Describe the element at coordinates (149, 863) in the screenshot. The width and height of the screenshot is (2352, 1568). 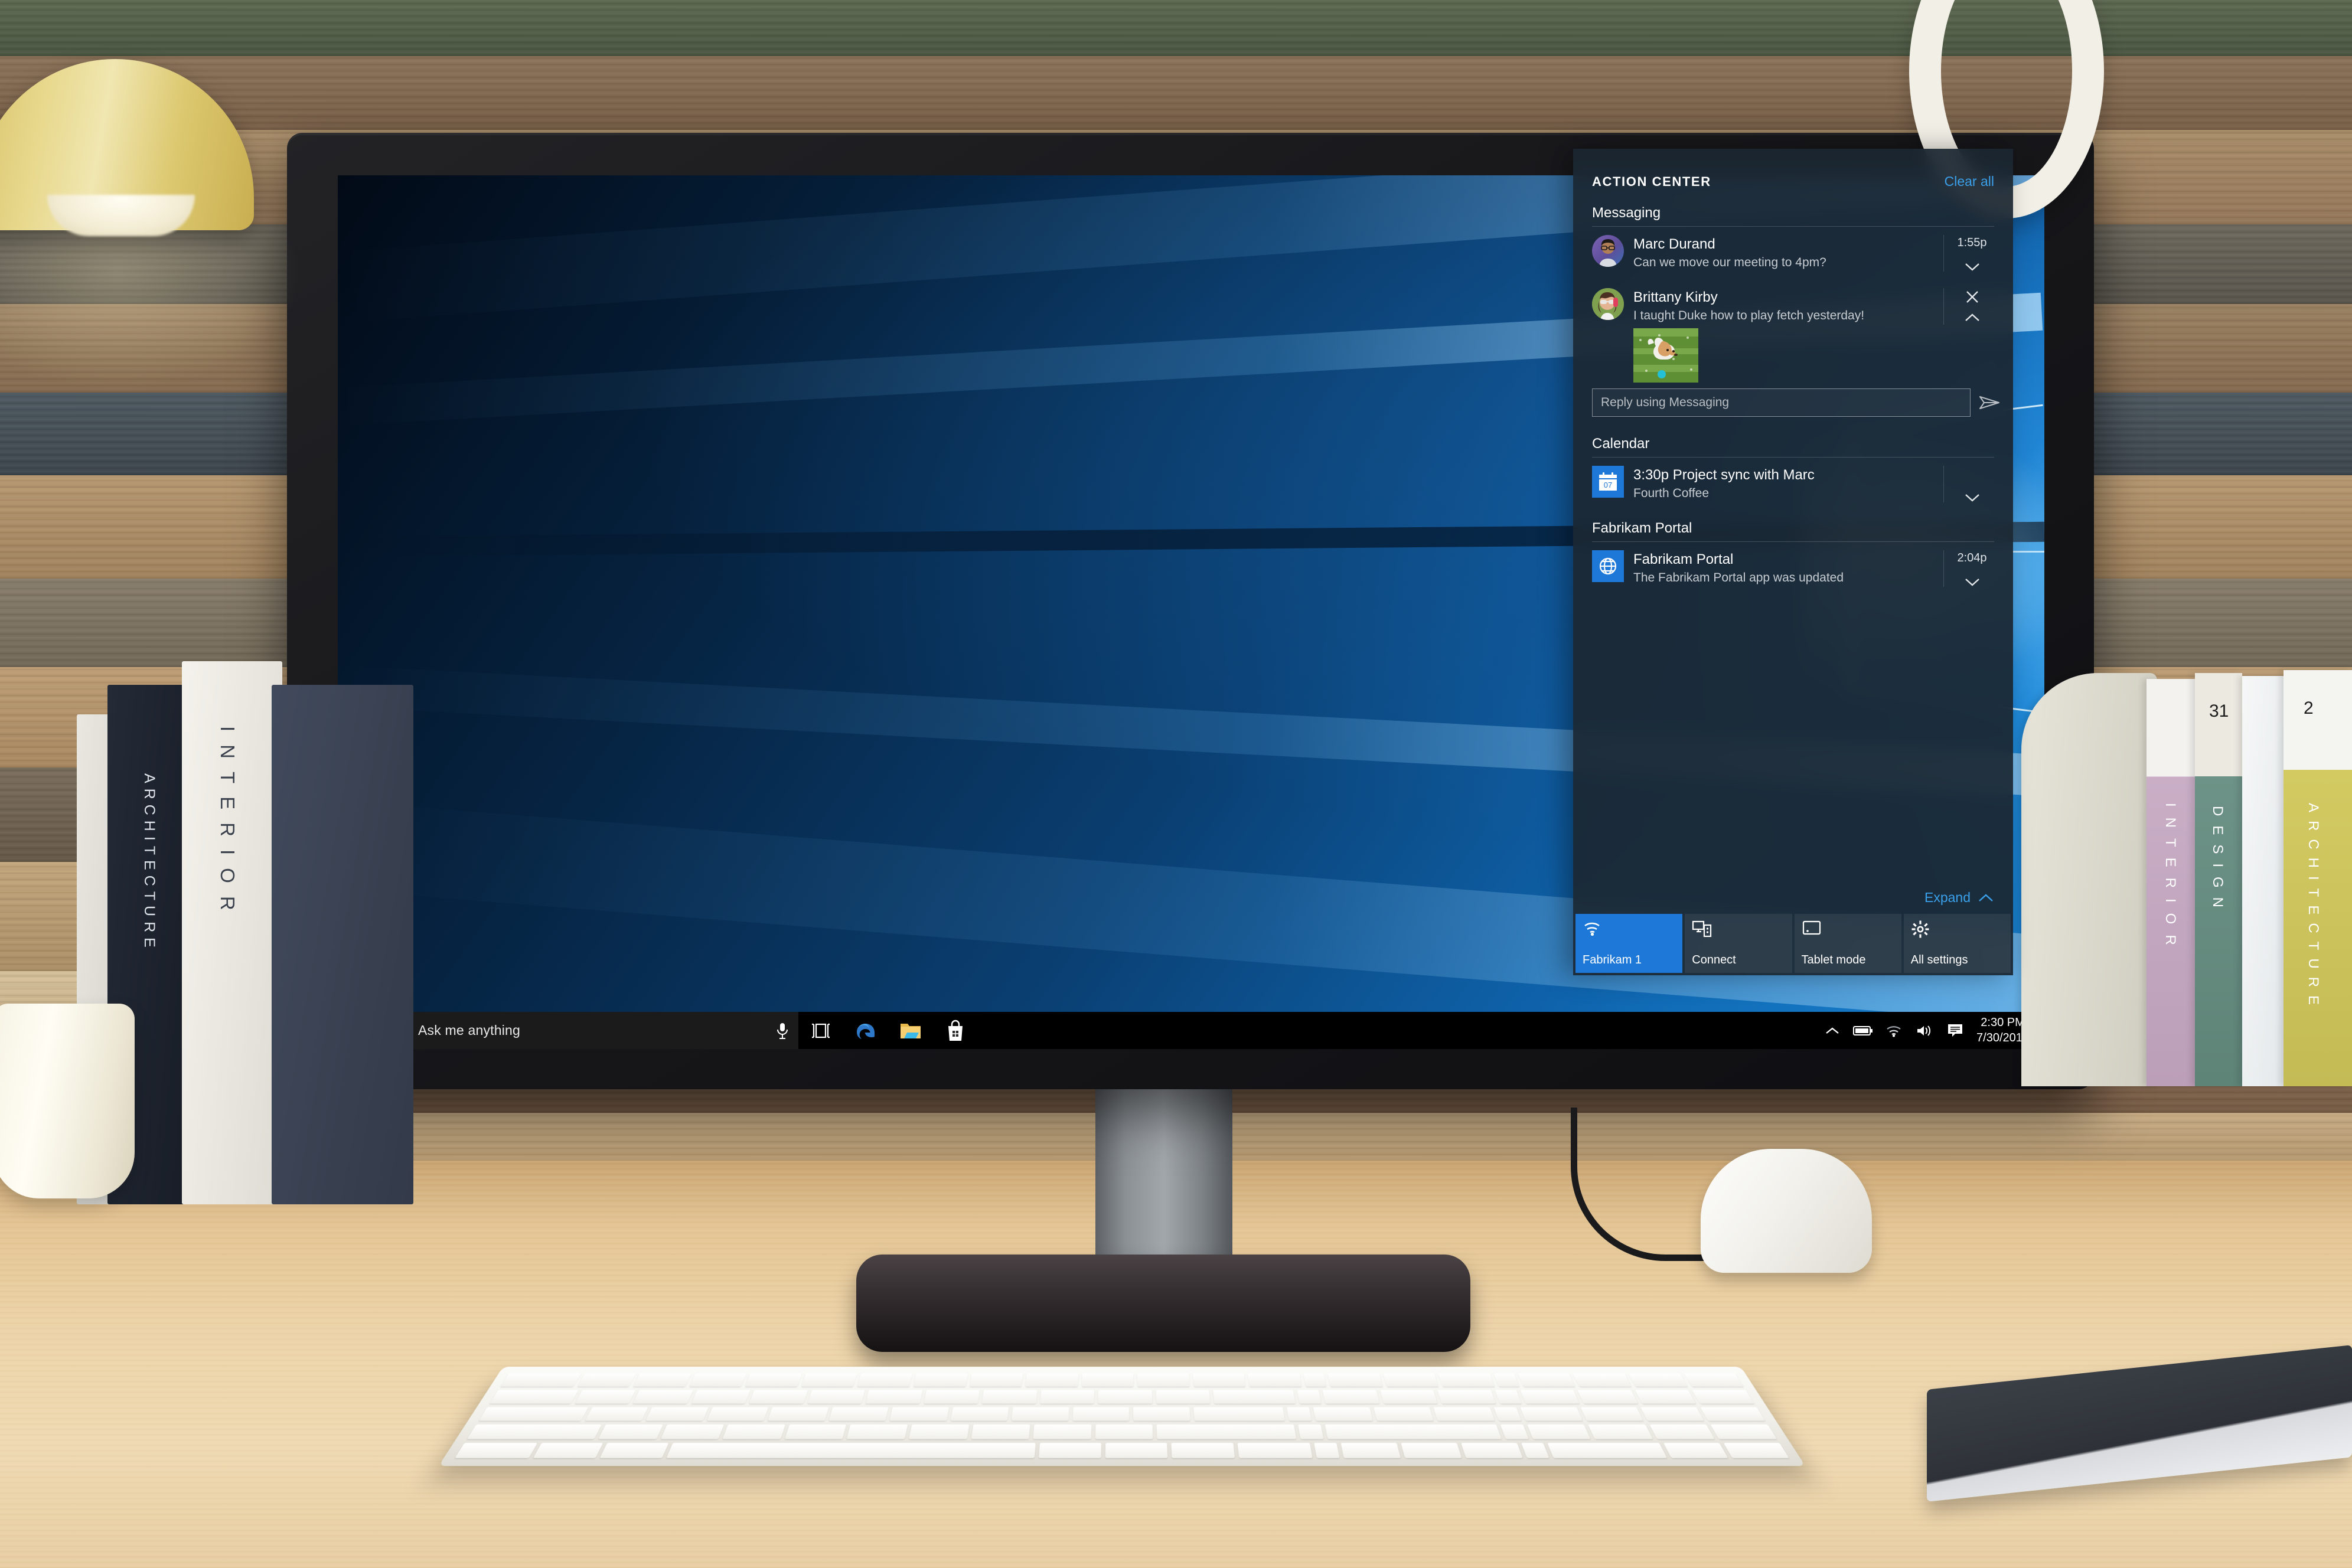
I see `book-spine-label: ARCHITECTURE` at that location.